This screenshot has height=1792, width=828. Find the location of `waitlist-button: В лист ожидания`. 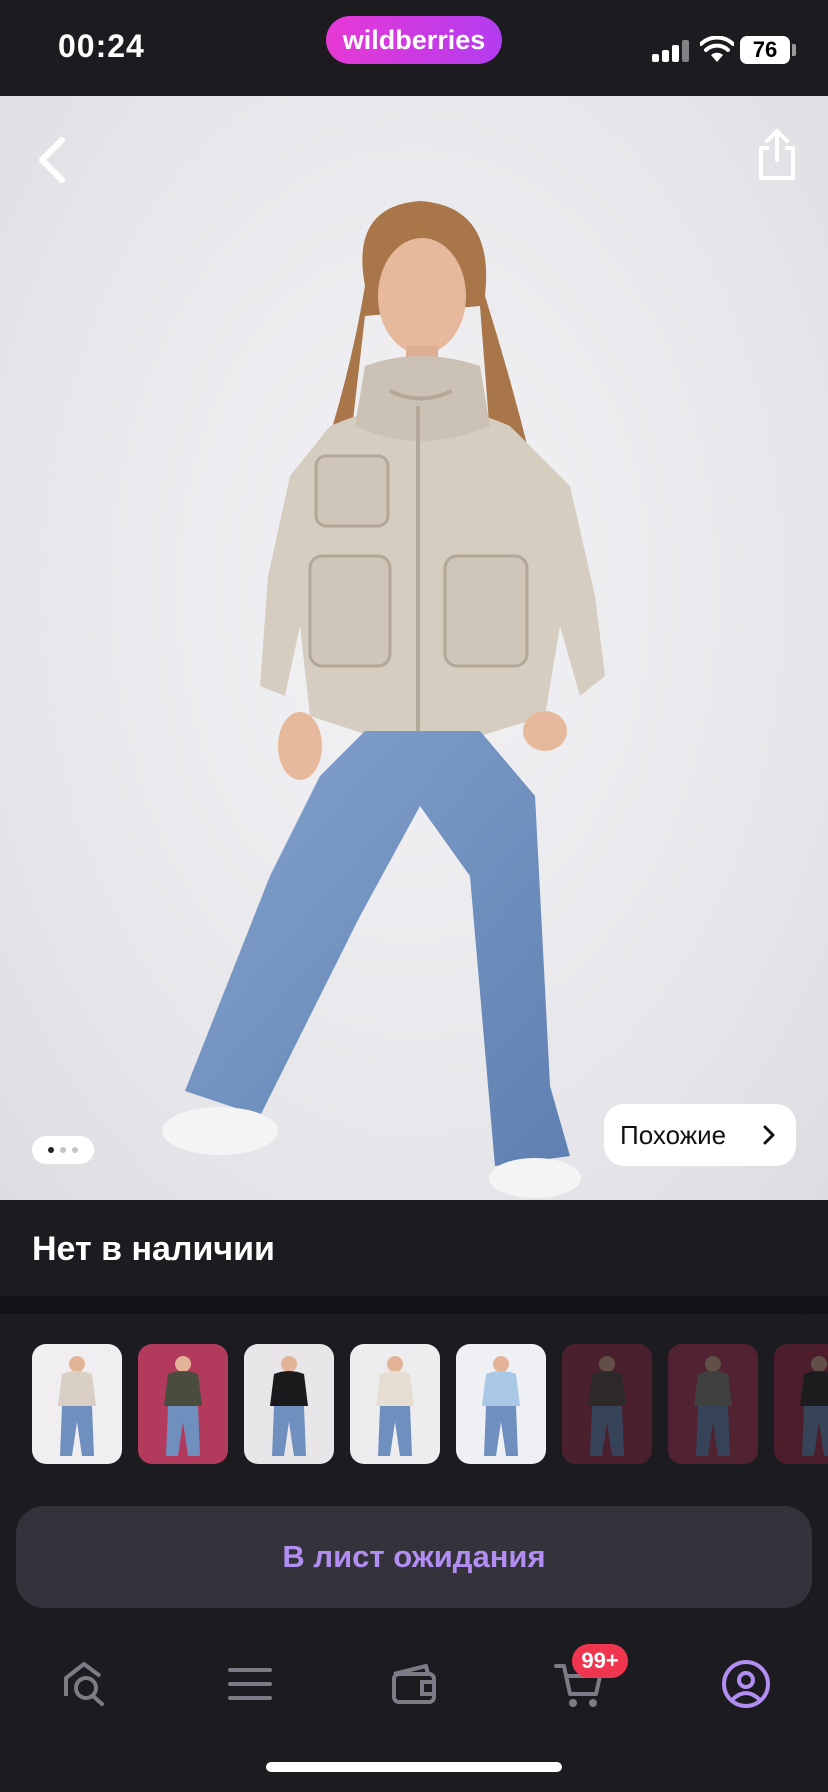

waitlist-button: В лист ожидания is located at coordinates (414, 1557).